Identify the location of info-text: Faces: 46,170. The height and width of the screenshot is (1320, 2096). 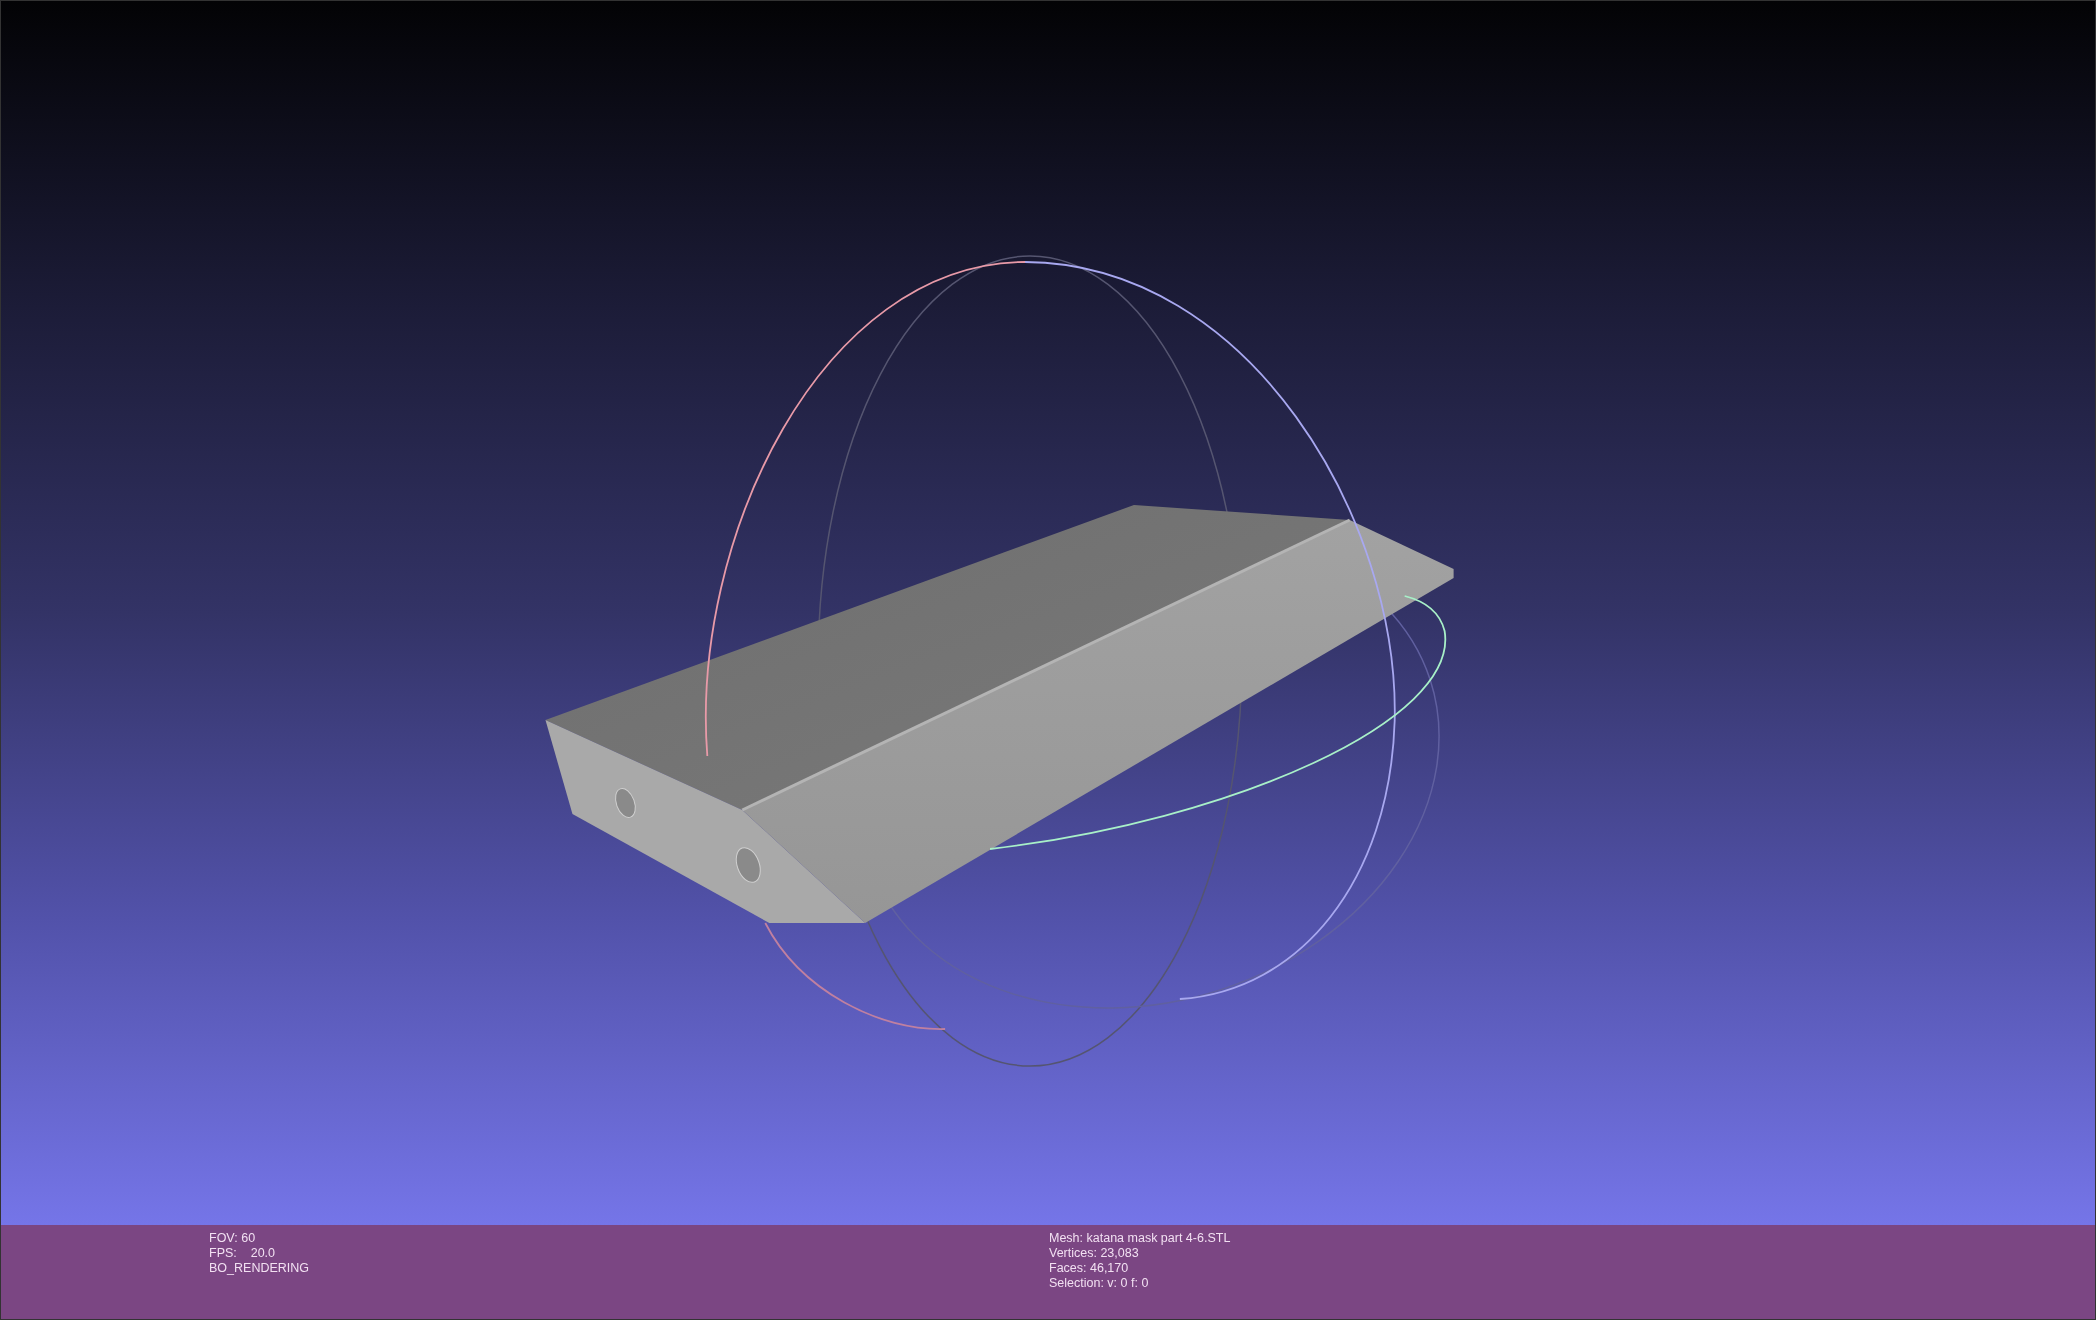
(1089, 1268).